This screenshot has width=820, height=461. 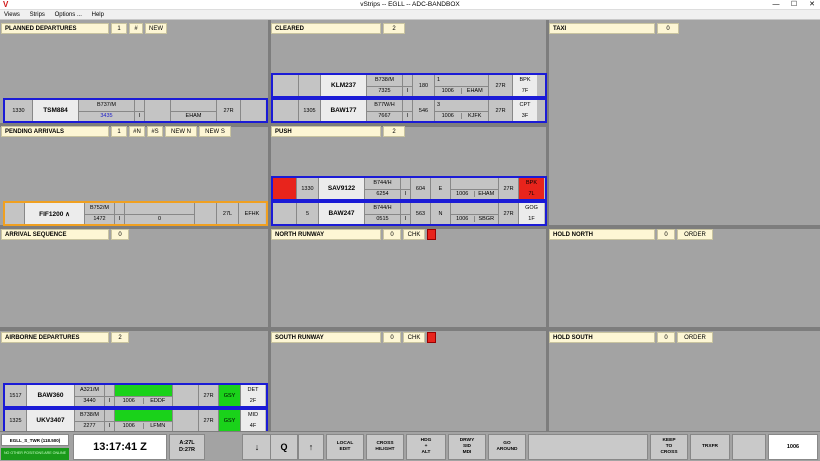 What do you see at coordinates (285, 188) in the screenshot?
I see `strip-alert` at bounding box center [285, 188].